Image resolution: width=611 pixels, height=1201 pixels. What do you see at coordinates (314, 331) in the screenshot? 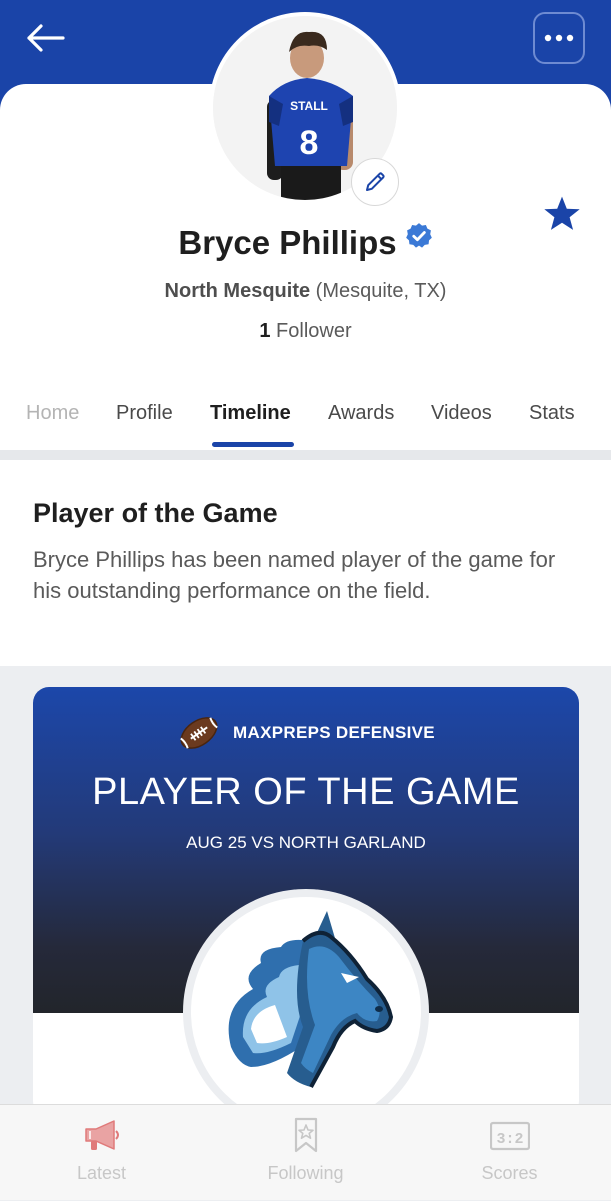
I see `follower-label: Follower` at bounding box center [314, 331].